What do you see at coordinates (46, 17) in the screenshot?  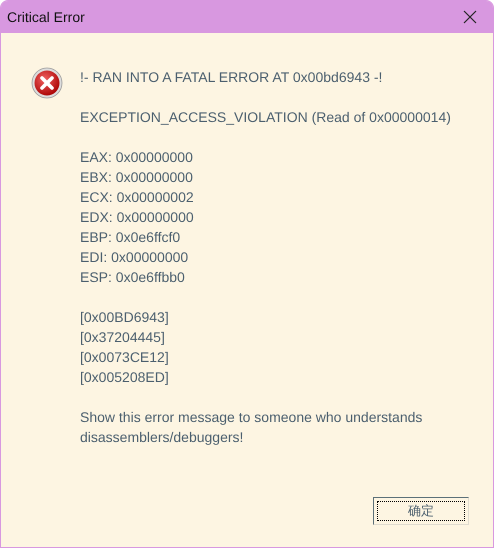 I see `window-title: Critical Error` at bounding box center [46, 17].